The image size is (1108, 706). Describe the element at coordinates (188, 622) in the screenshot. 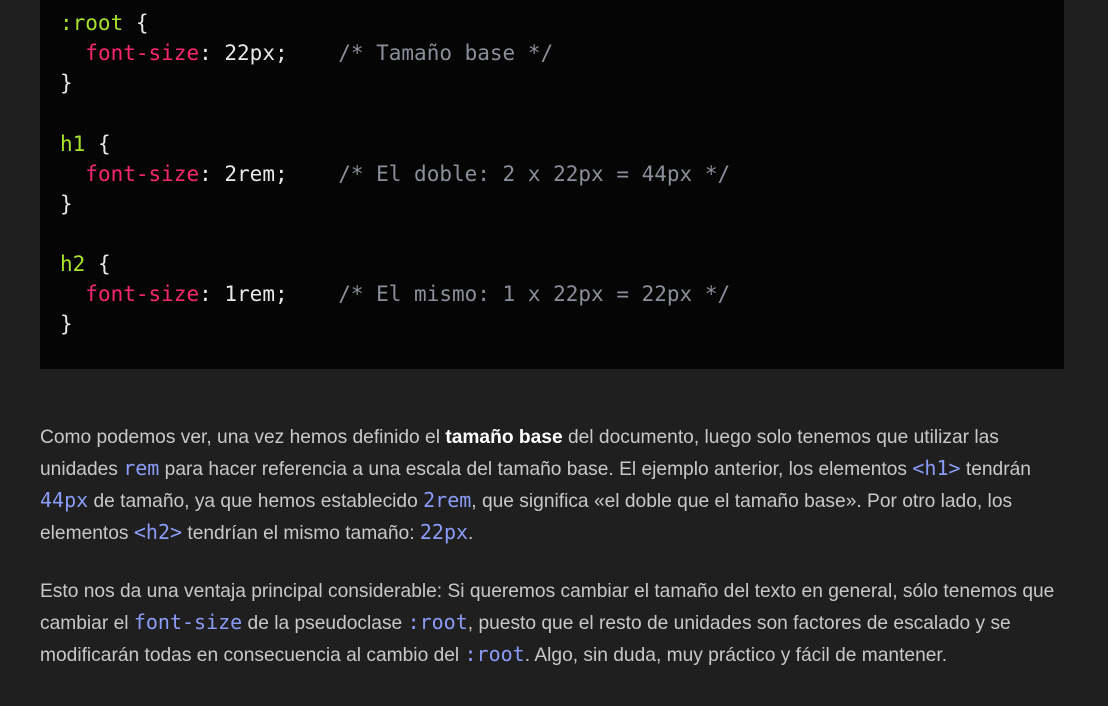

I see `inline-code: font-size` at that location.